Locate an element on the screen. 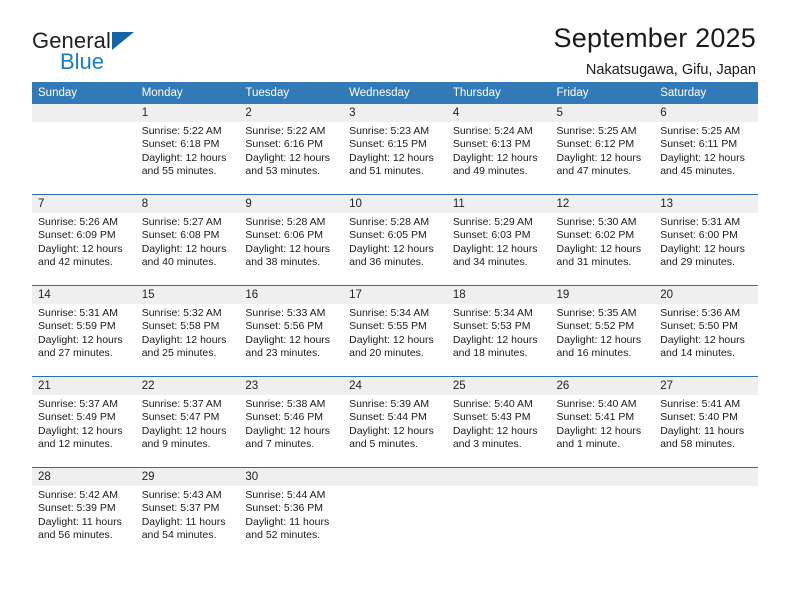 Image resolution: width=792 pixels, height=612 pixels. daylight-text-line2: and 20 minutes. is located at coordinates (386, 353).